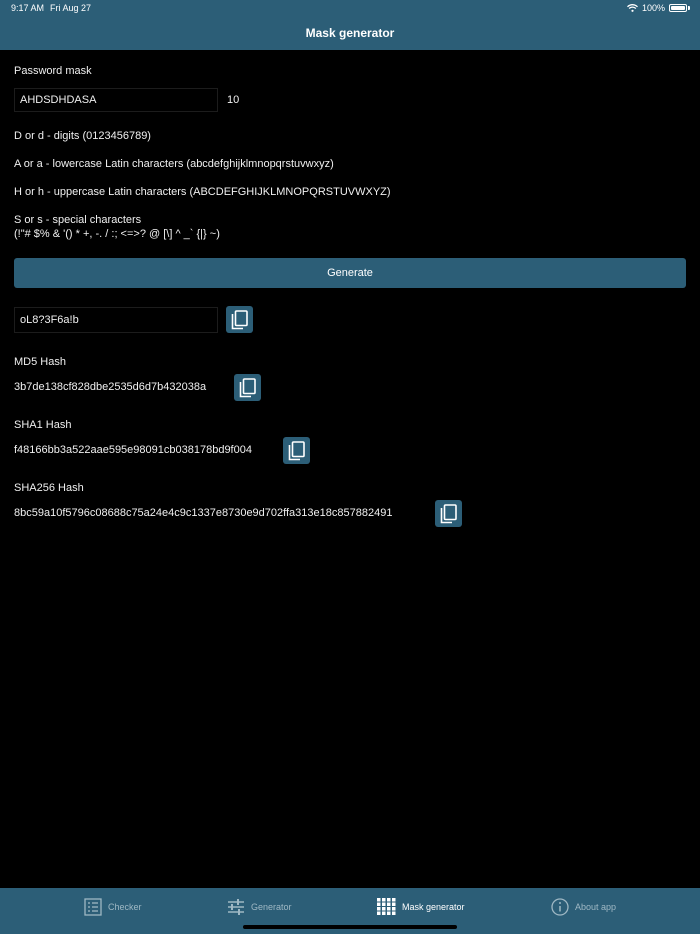  Describe the element at coordinates (40, 362) in the screenshot. I see `md5-label: MD5 Hash` at that location.